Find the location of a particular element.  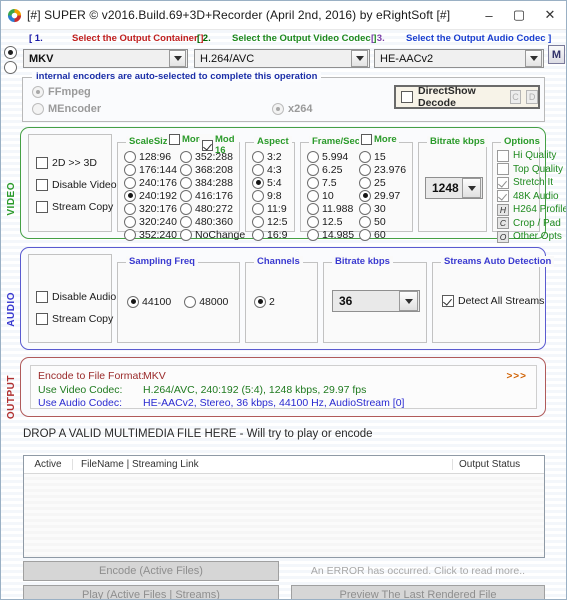

checkbox-detect-all-streams: Detect All Streams is located at coordinates (493, 301).